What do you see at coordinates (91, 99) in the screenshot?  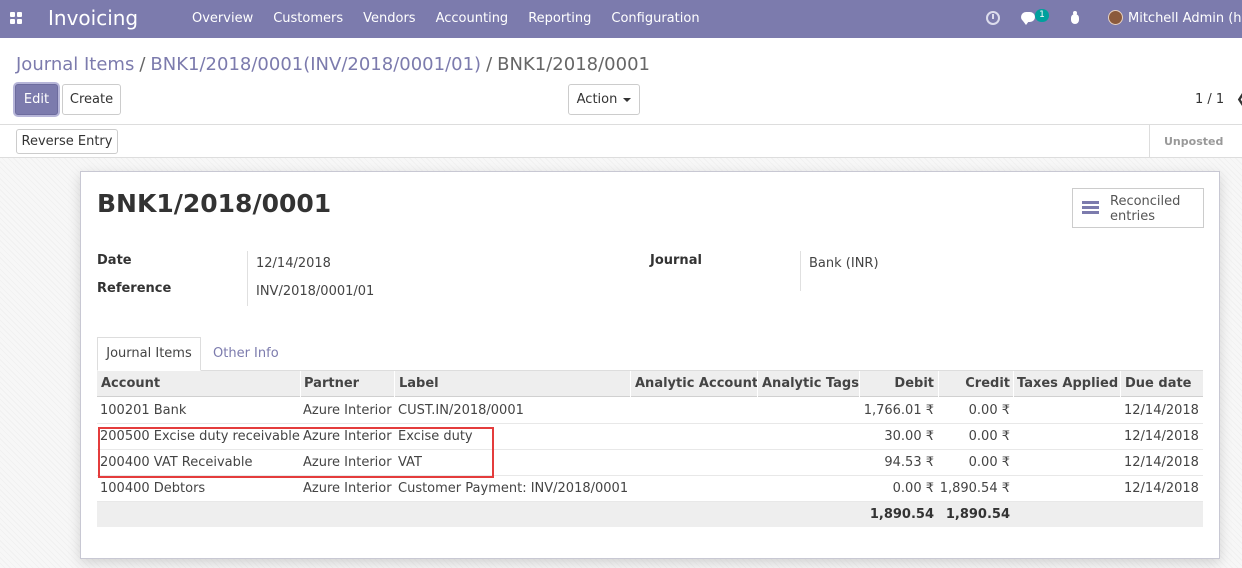 I see `create-button: Create` at bounding box center [91, 99].